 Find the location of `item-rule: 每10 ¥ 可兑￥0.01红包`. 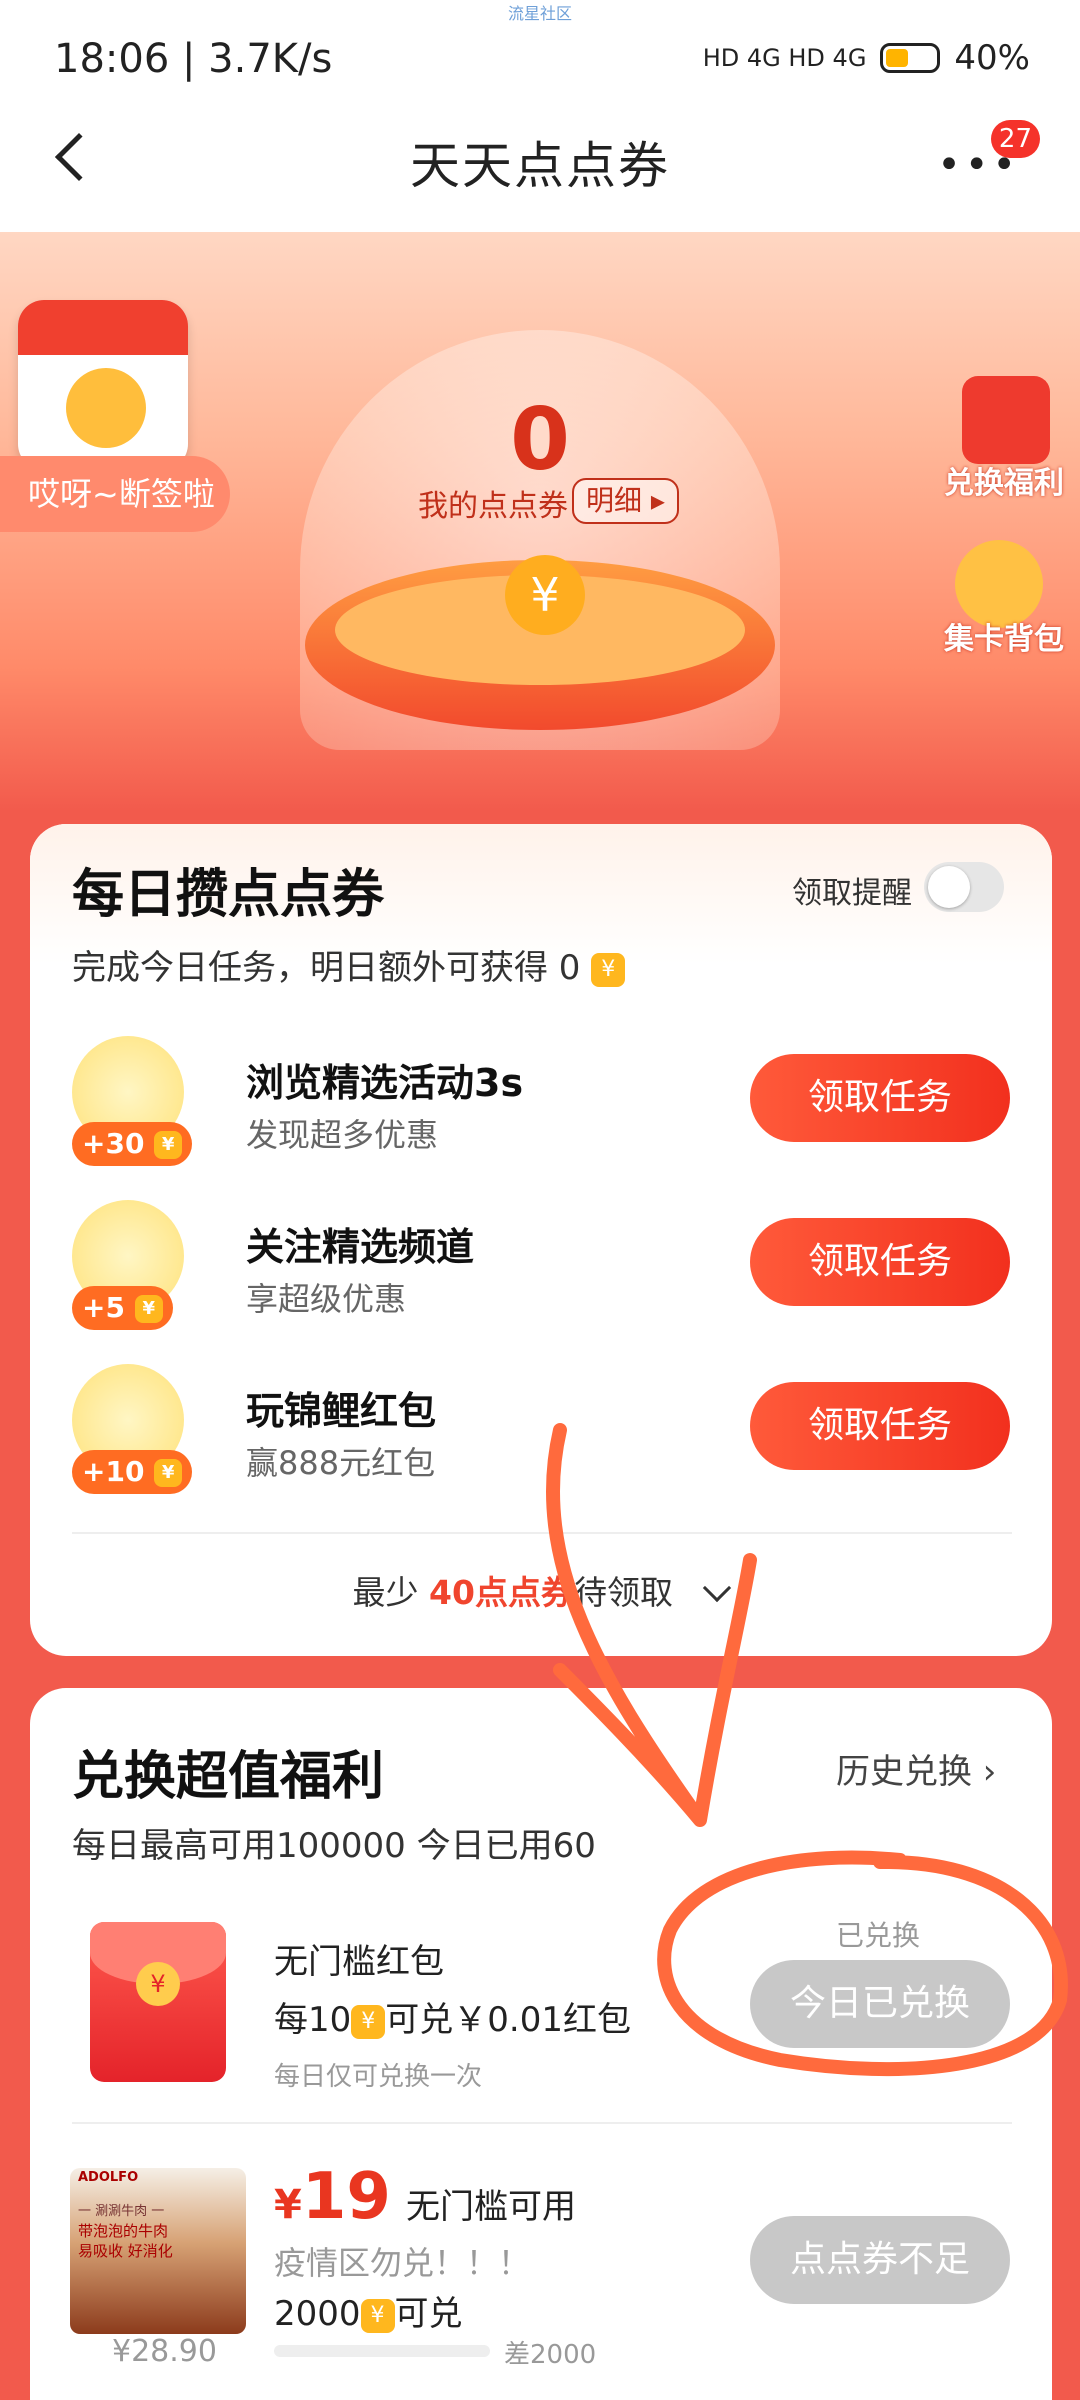

item-rule: 每10 ¥ 可兑￥0.01红包 is located at coordinates (452, 2016).